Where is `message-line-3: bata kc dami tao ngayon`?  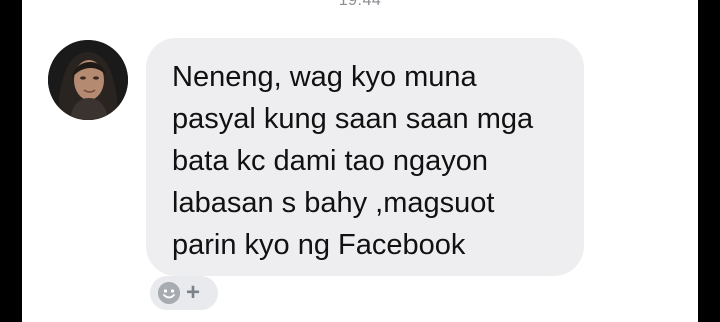 message-line-3: bata kc dami tao ngayon is located at coordinates (330, 161).